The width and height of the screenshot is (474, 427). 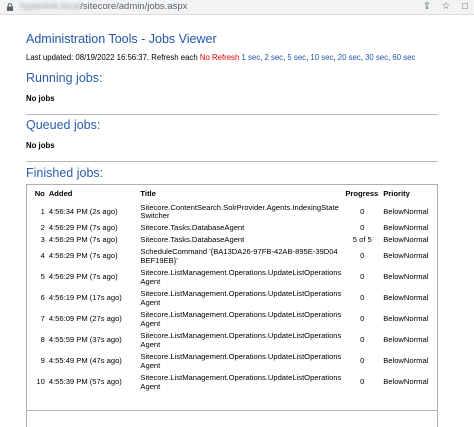 What do you see at coordinates (42, 277) in the screenshot?
I see `row-no: 5` at bounding box center [42, 277].